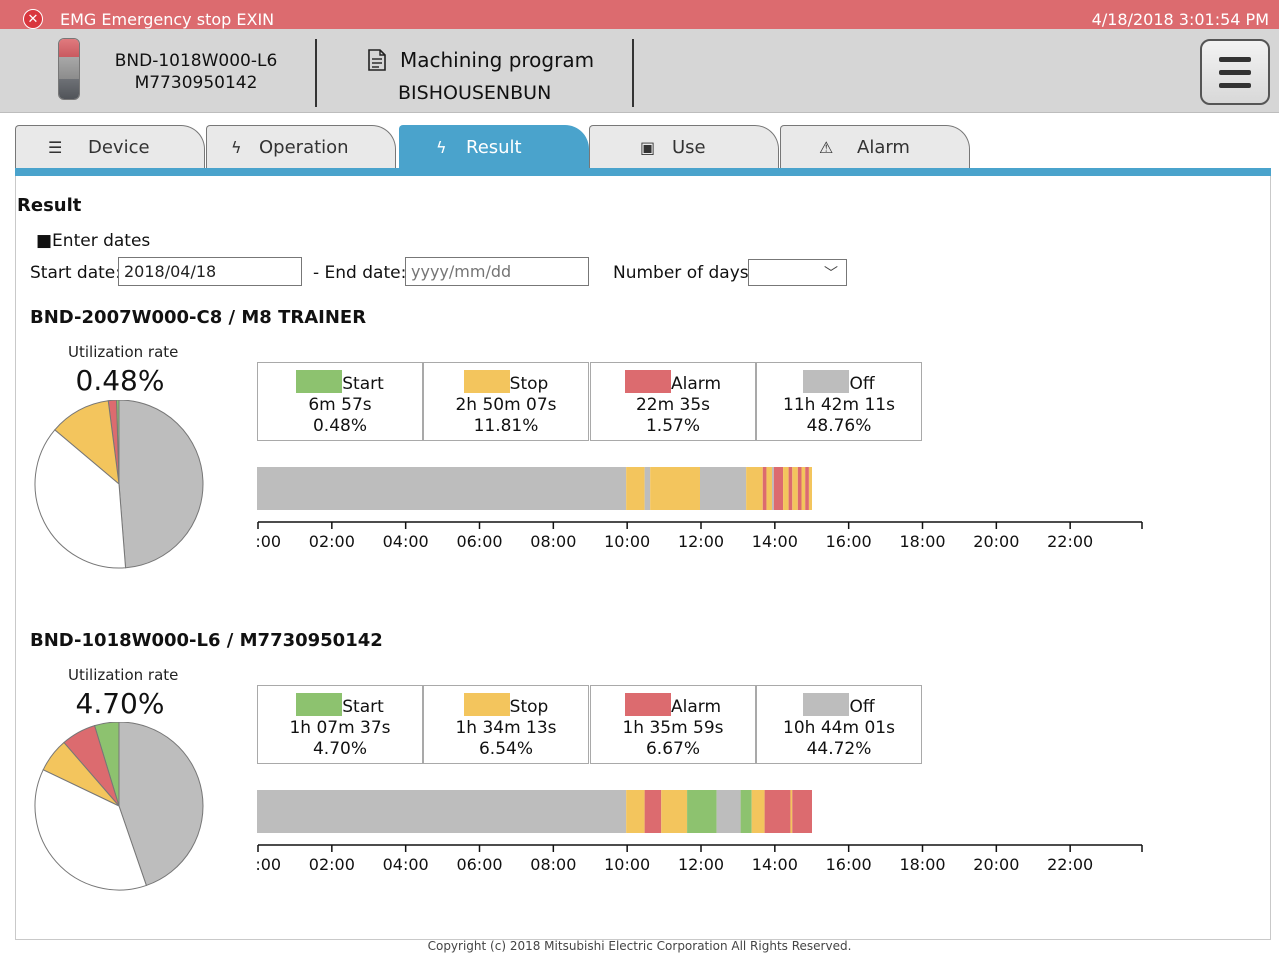  I want to click on axis-tick-label: 12:00, so click(701, 541).